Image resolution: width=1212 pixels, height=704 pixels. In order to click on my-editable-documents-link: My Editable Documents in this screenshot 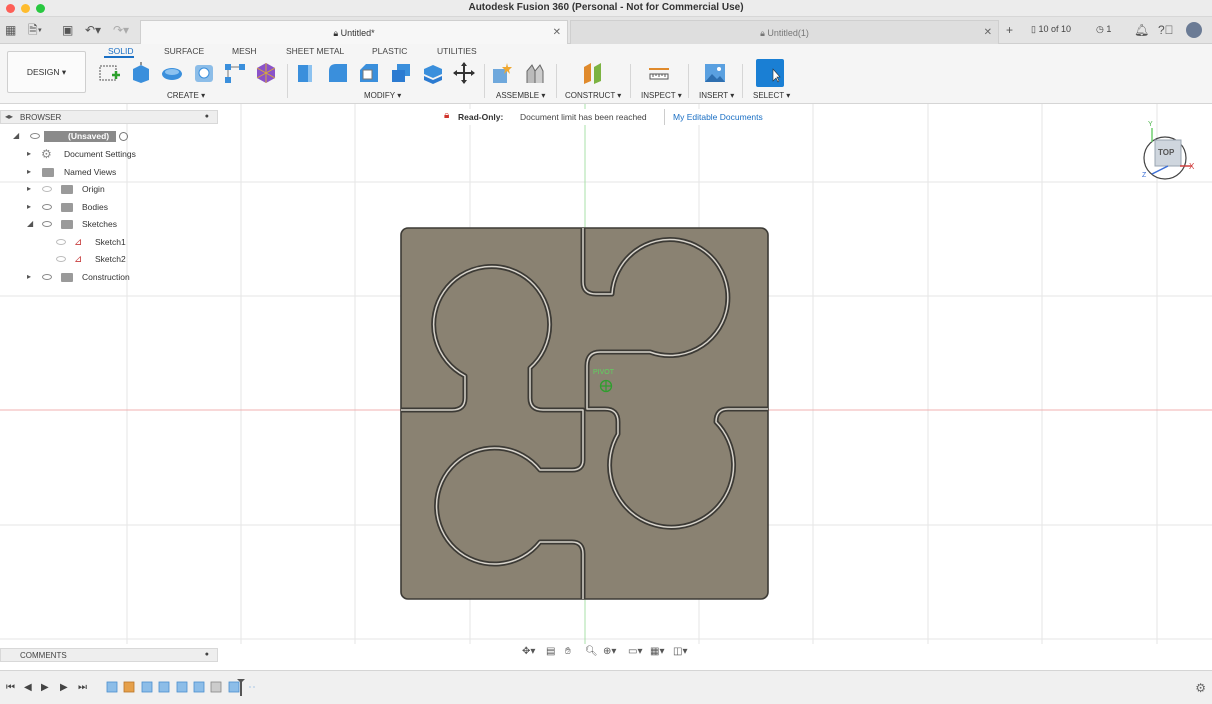, I will do `click(718, 117)`.